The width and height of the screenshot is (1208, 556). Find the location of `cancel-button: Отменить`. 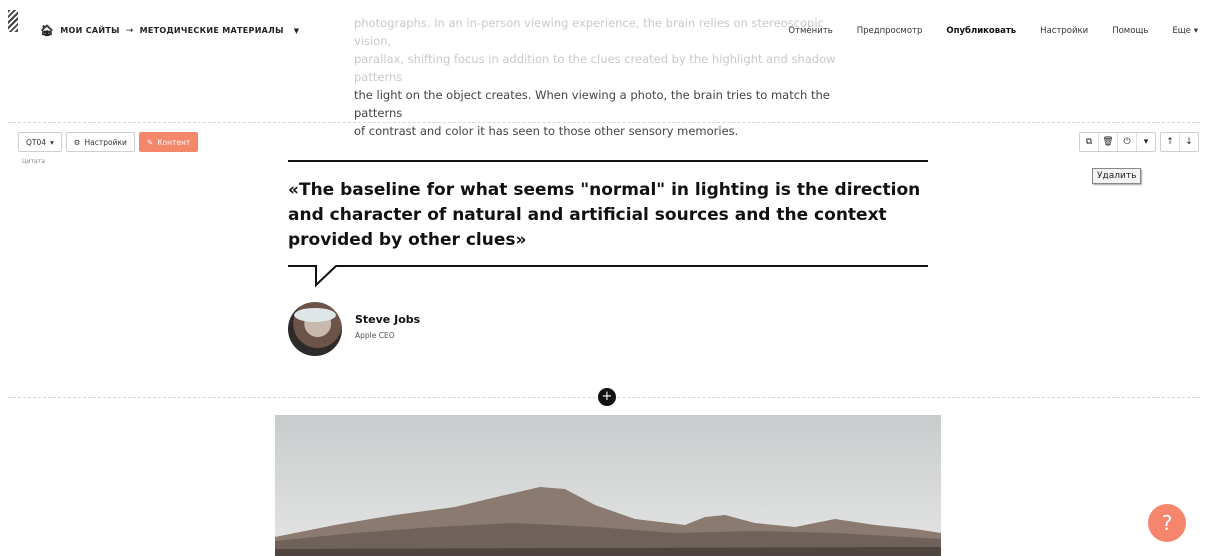

cancel-button: Отменить is located at coordinates (810, 31).